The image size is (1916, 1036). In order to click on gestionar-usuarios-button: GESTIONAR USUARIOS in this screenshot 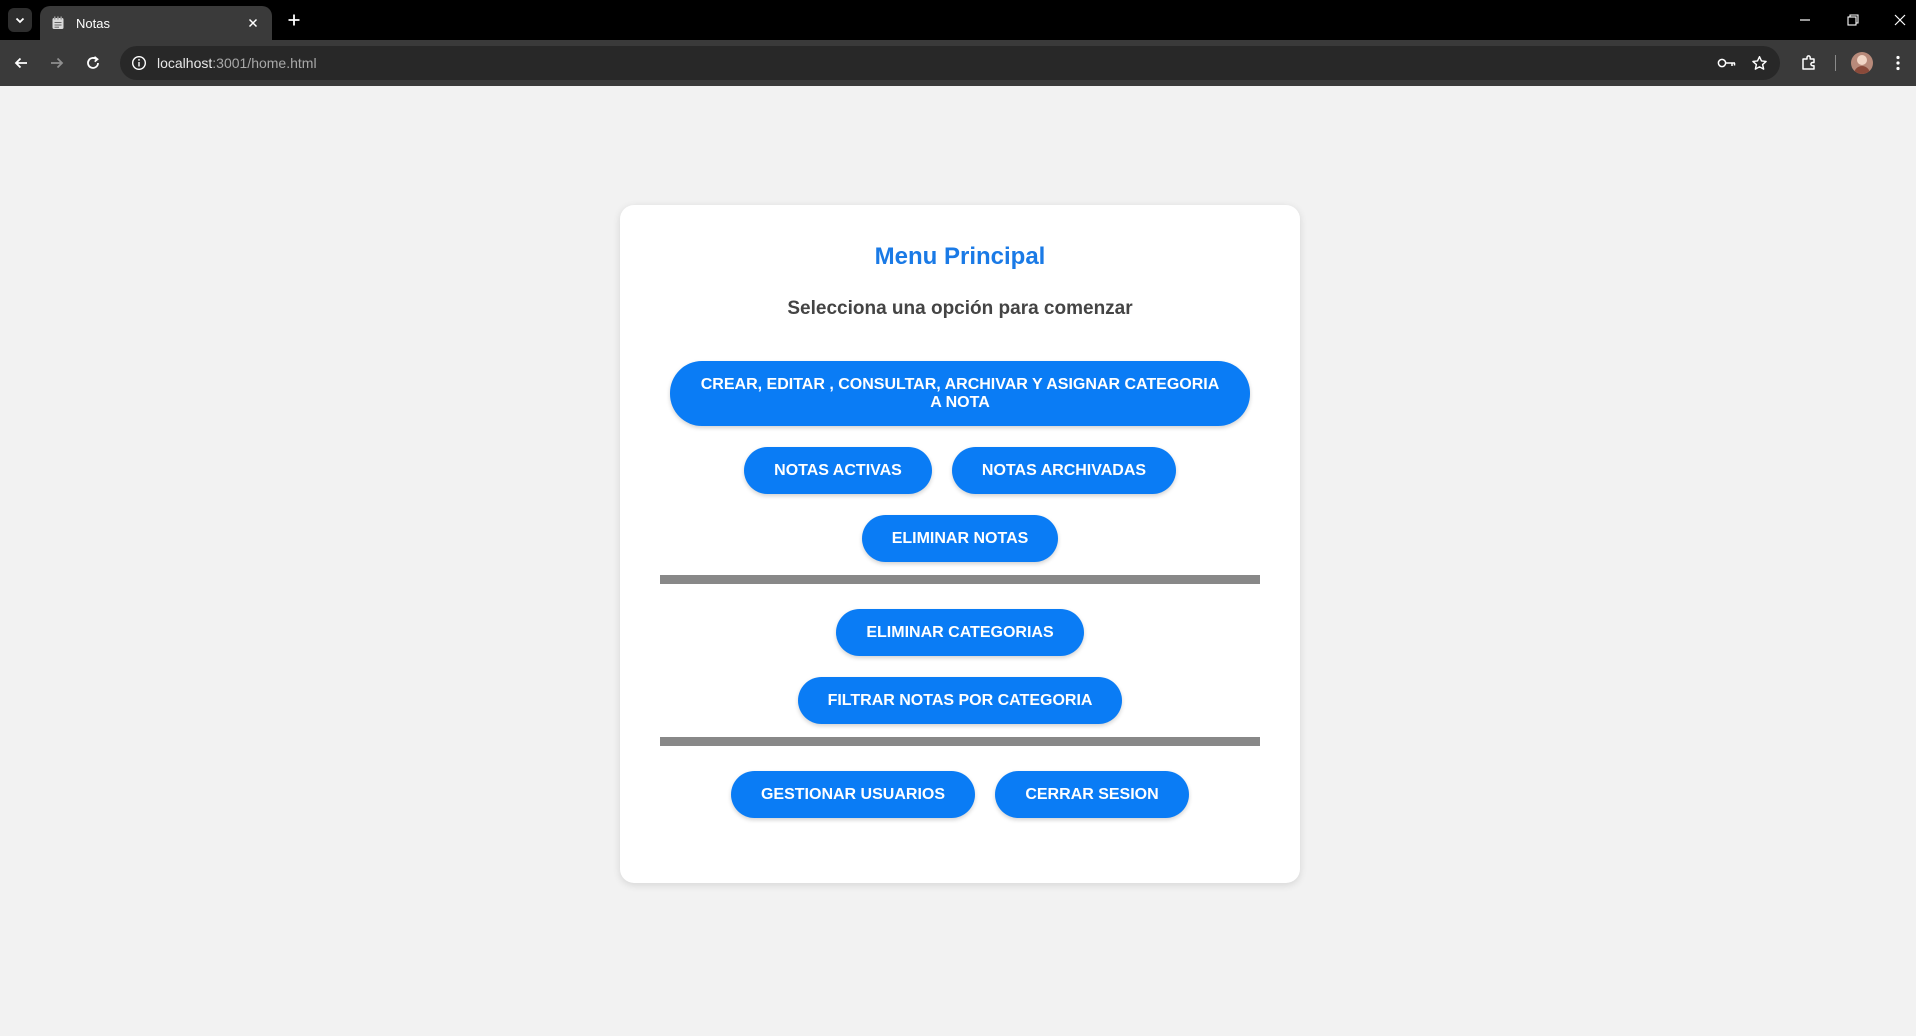, I will do `click(853, 794)`.